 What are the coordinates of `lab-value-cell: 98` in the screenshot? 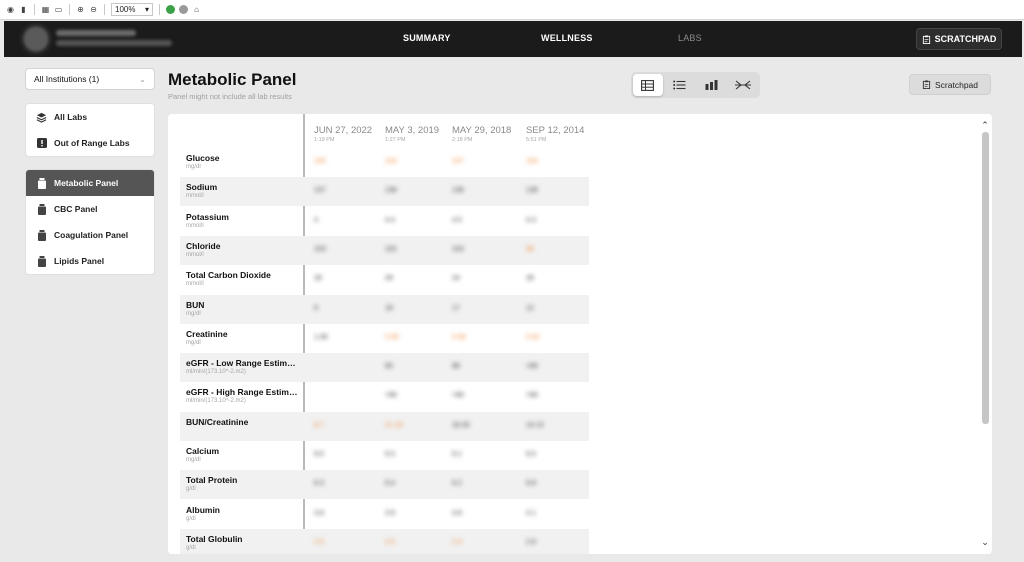 It's located at (530, 249).